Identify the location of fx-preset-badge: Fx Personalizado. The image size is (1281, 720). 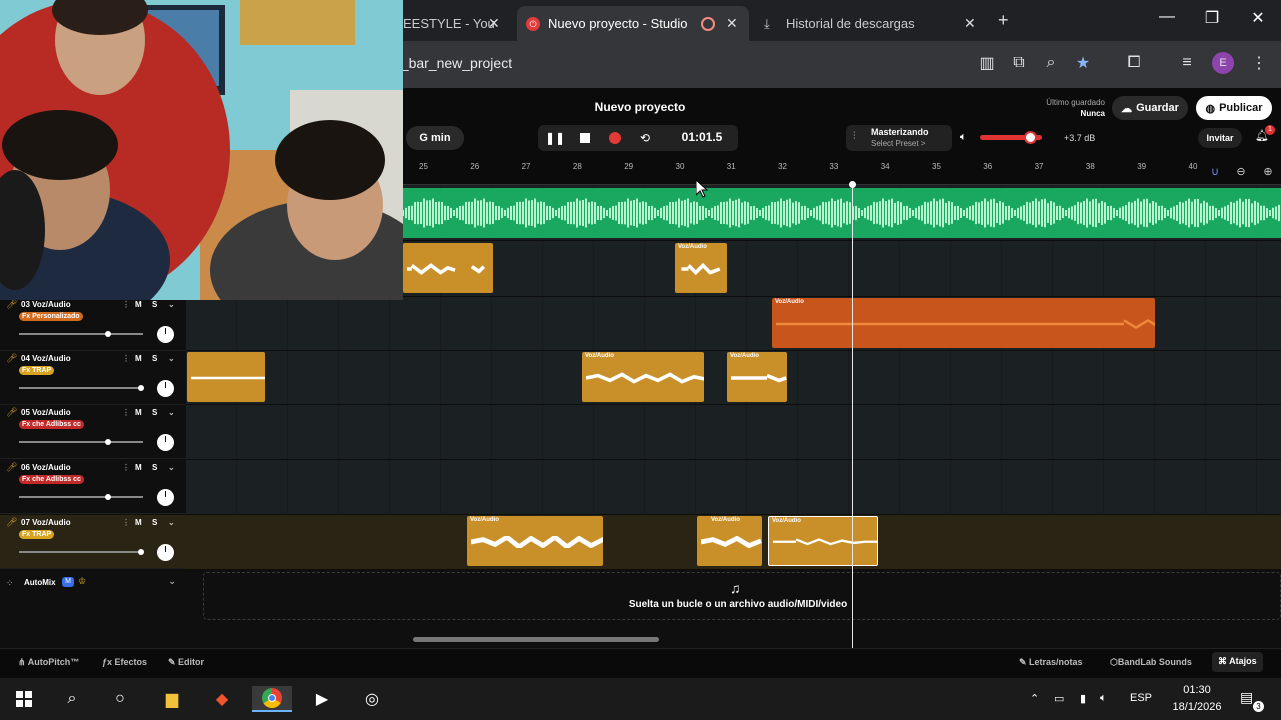
(51, 316).